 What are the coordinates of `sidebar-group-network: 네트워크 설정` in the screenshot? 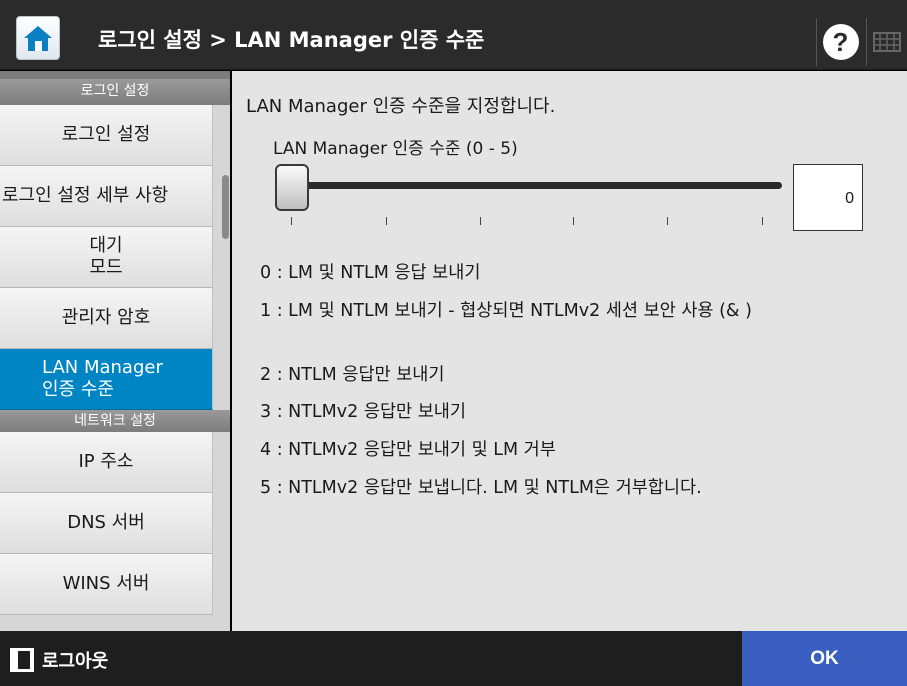 It's located at (115, 421).